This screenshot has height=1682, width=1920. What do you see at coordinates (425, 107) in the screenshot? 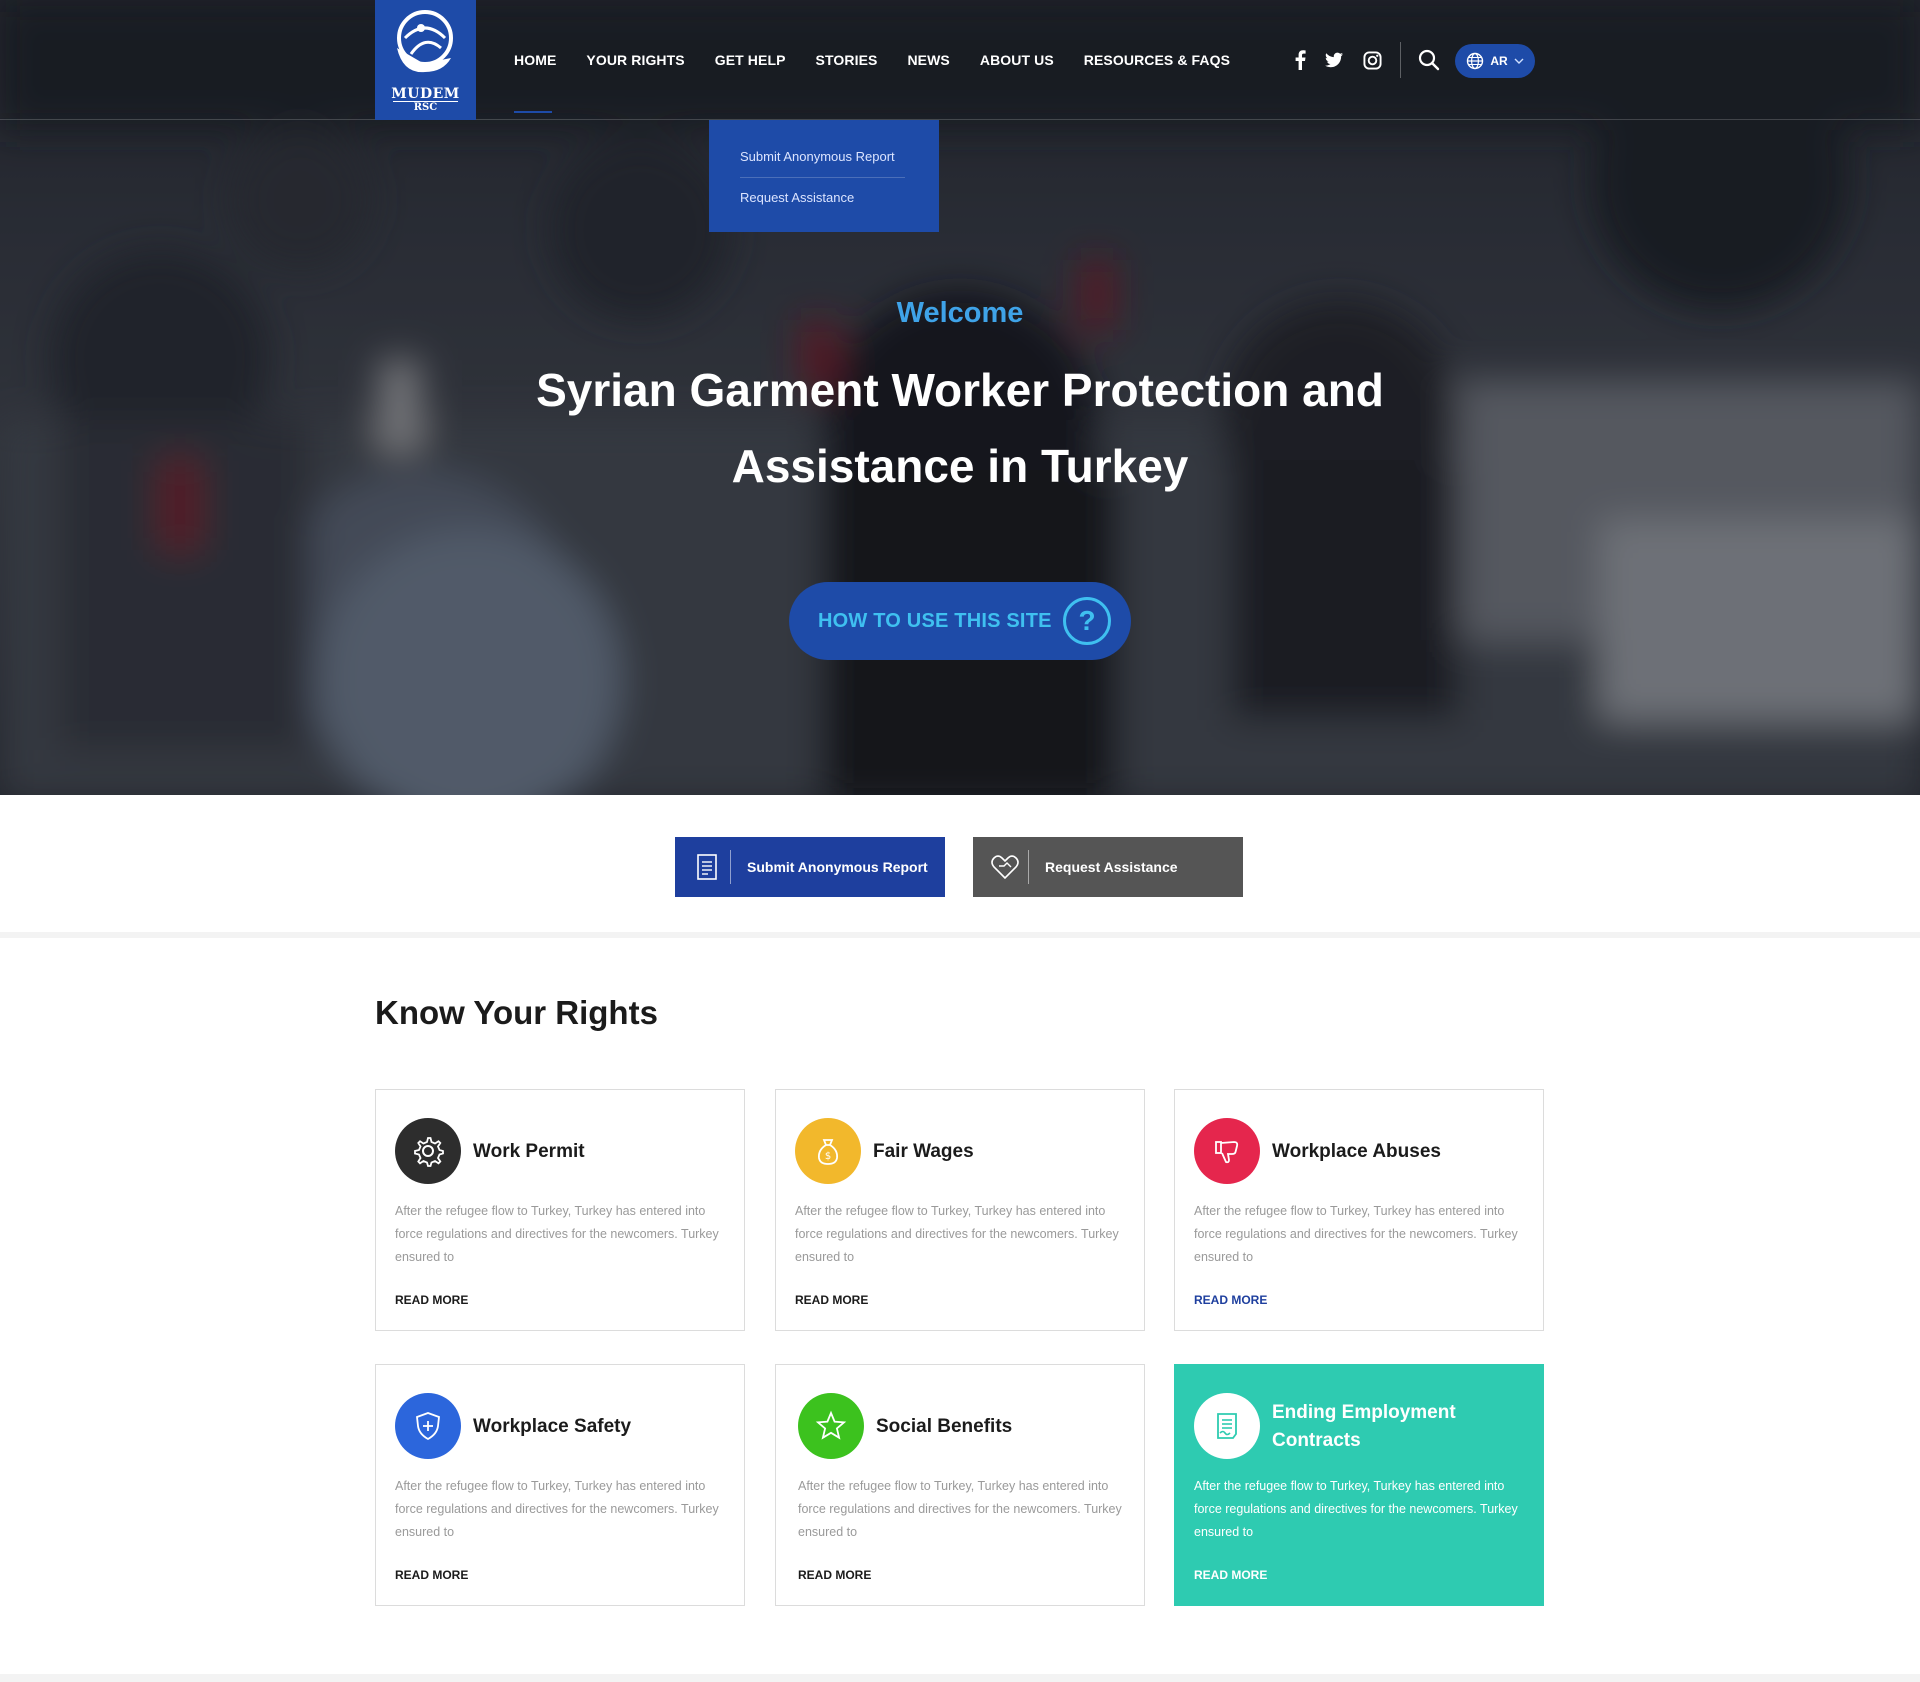
I see `logo-subtitle: RSC` at bounding box center [425, 107].